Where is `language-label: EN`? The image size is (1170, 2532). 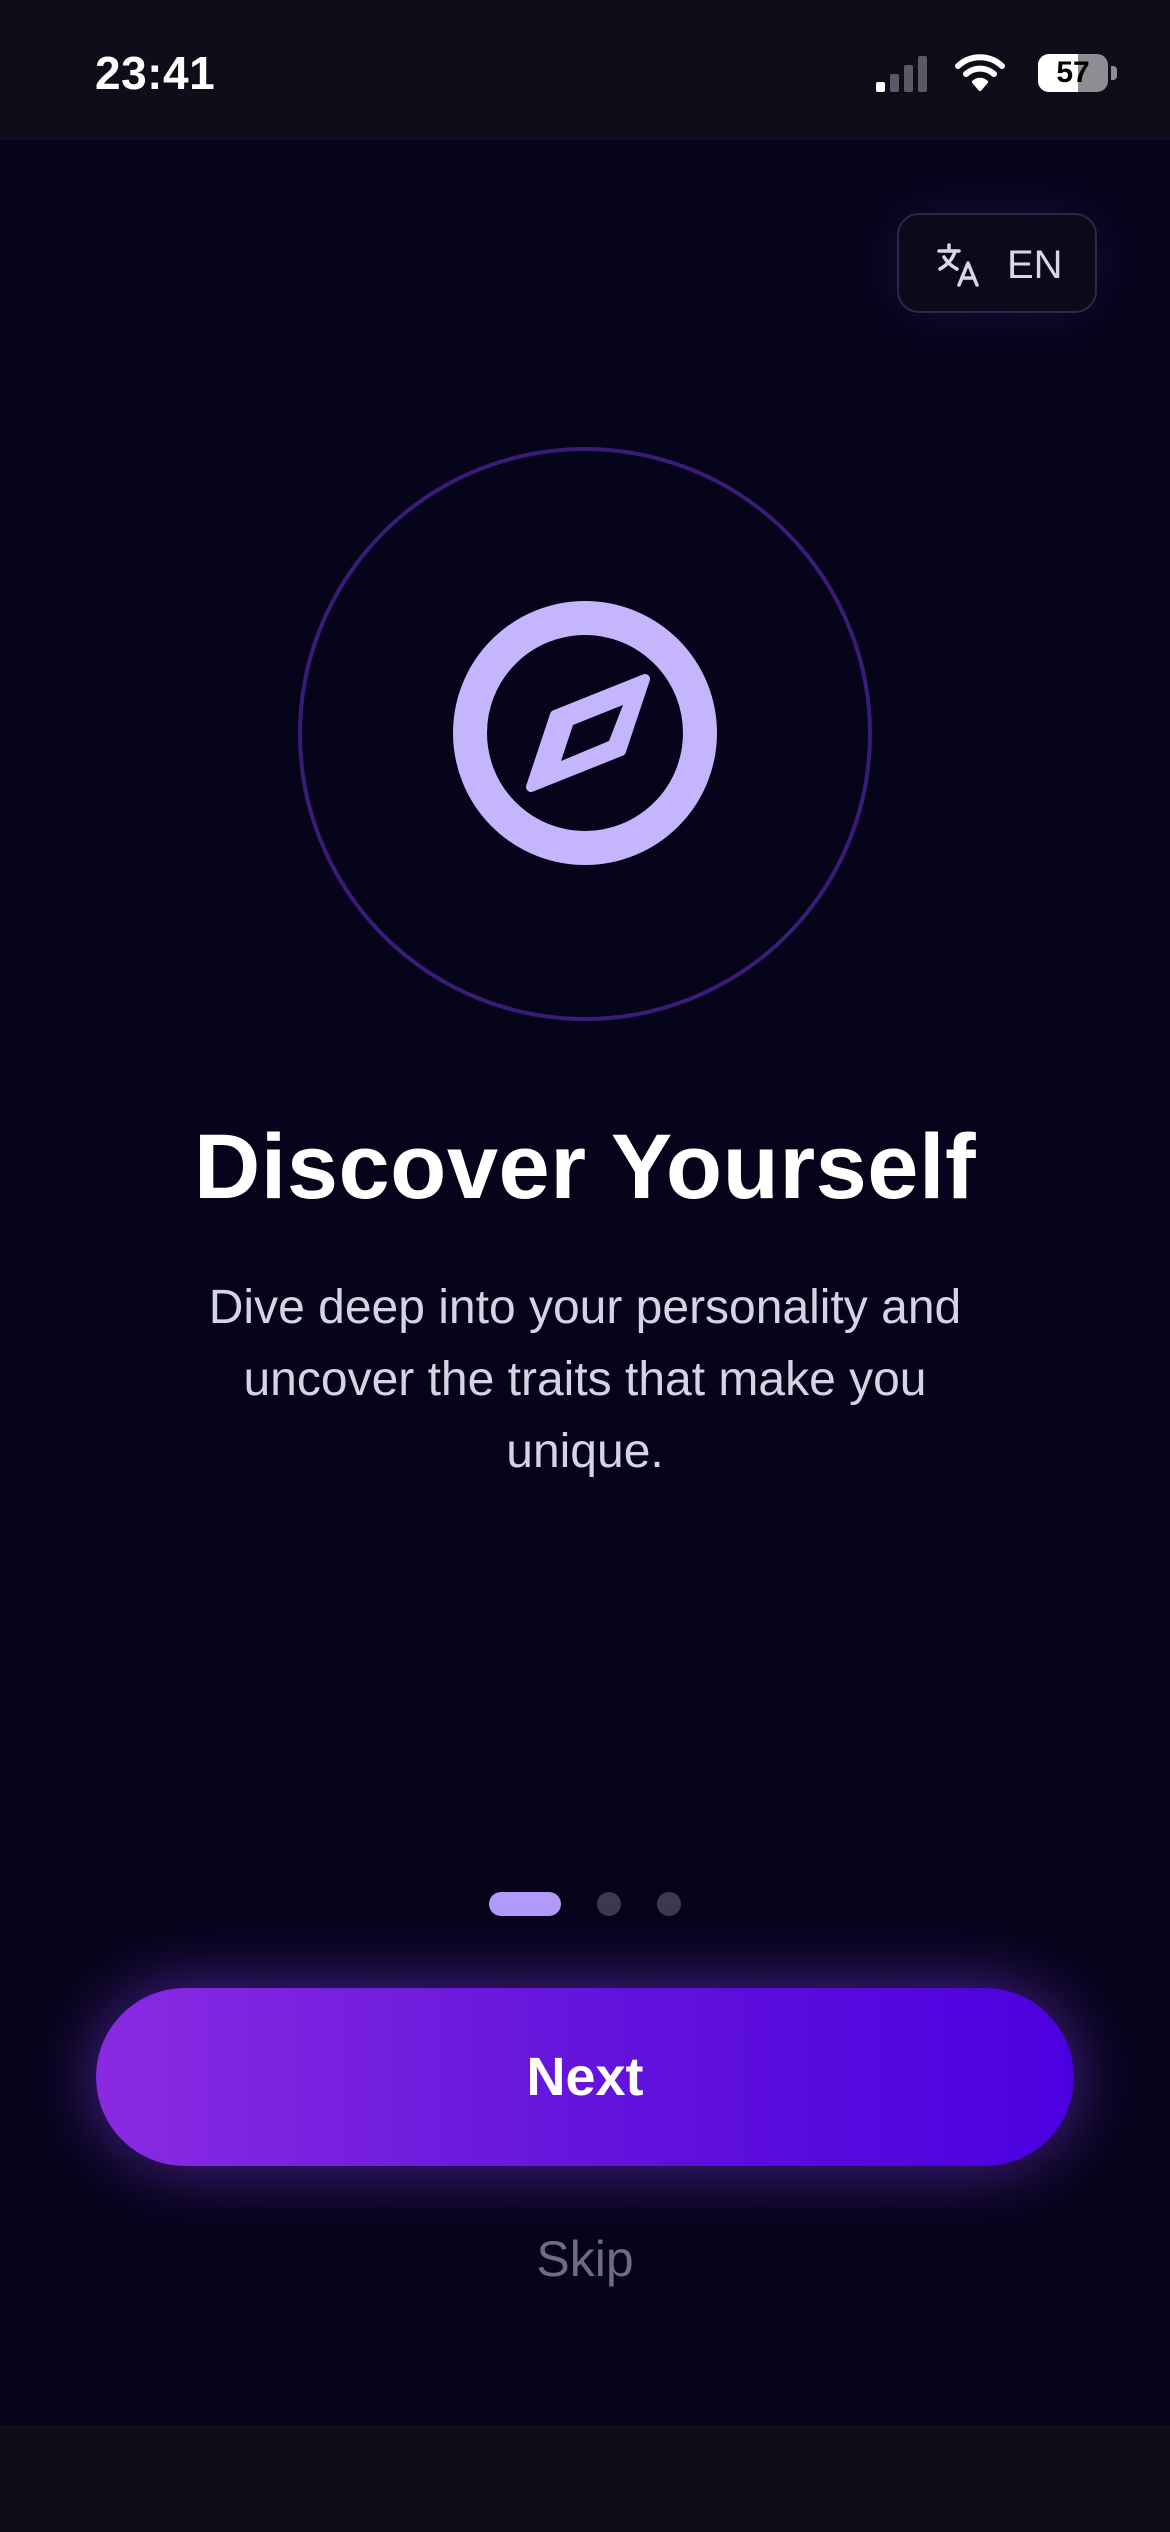
language-label: EN is located at coordinates (1035, 265).